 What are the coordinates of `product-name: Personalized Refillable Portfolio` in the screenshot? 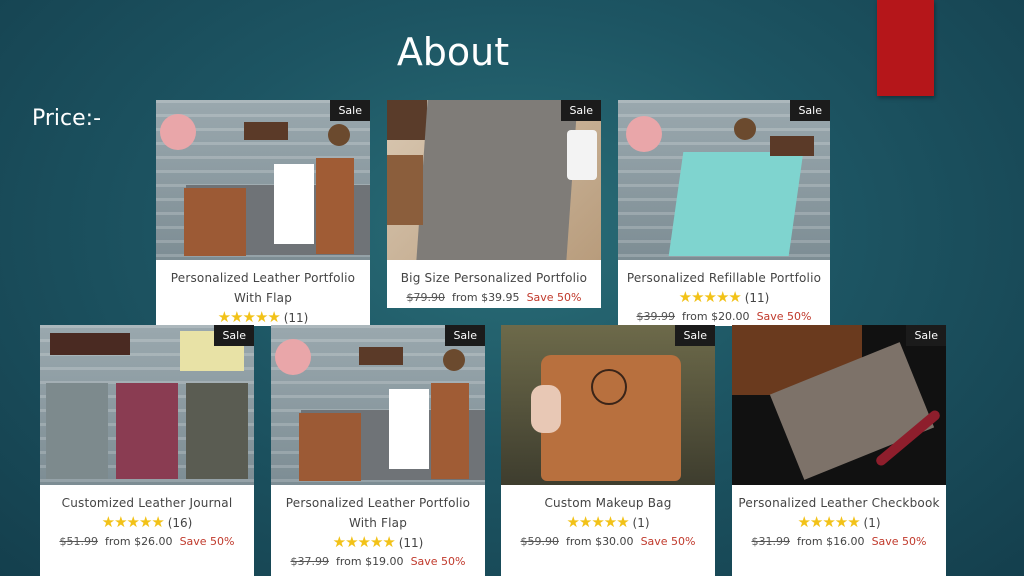 It's located at (724, 278).